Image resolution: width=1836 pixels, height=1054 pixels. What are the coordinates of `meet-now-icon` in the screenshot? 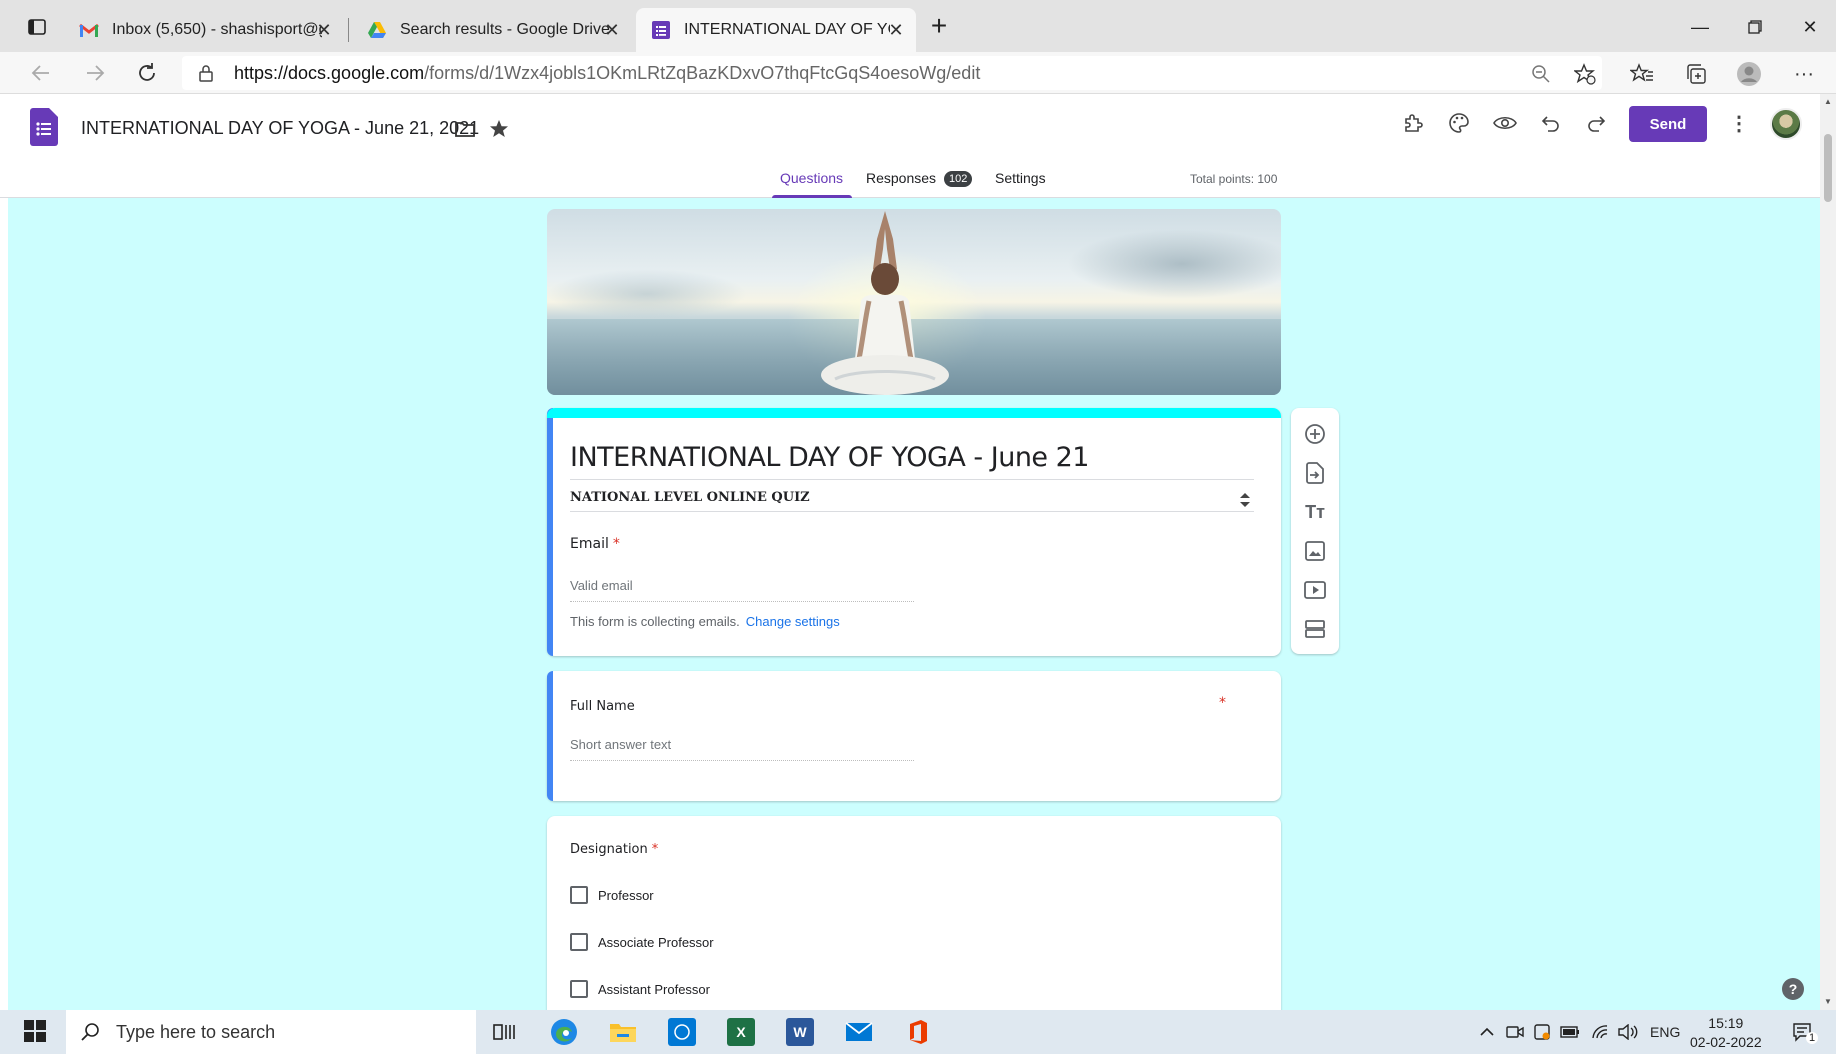 It's located at (1515, 1032).